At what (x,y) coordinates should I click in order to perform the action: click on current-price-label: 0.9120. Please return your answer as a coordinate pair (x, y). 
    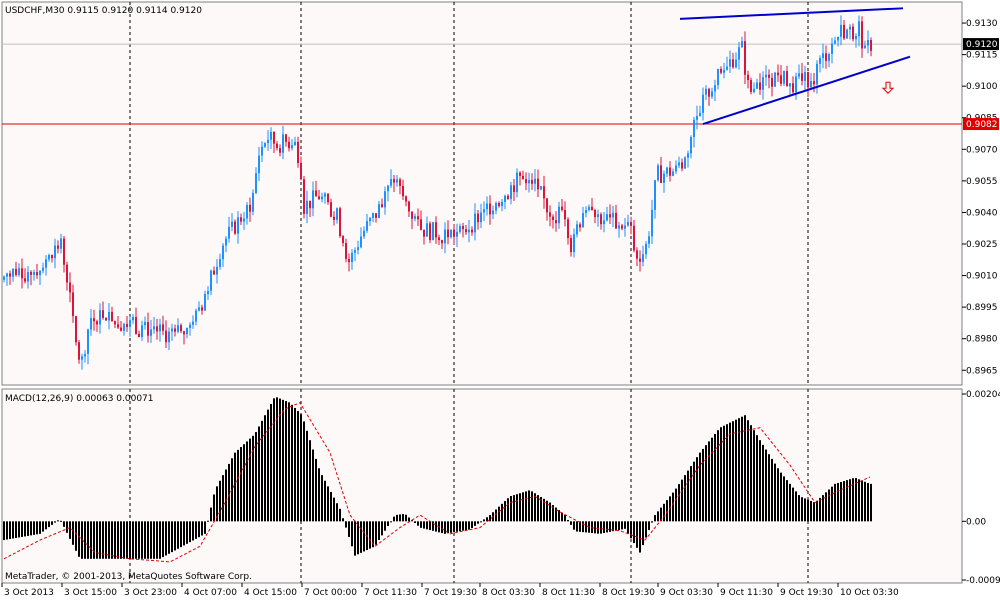
    Looking at the image, I should click on (982, 45).